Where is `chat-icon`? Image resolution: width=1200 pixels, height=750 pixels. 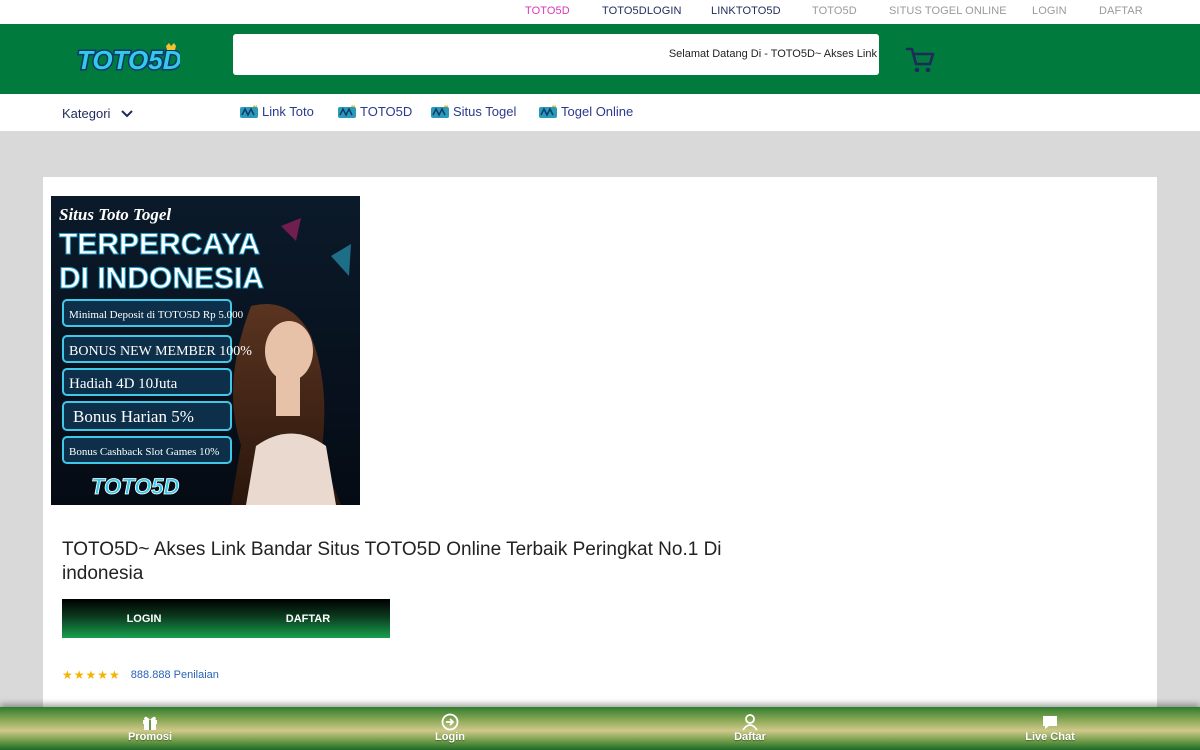
chat-icon is located at coordinates (1050, 722).